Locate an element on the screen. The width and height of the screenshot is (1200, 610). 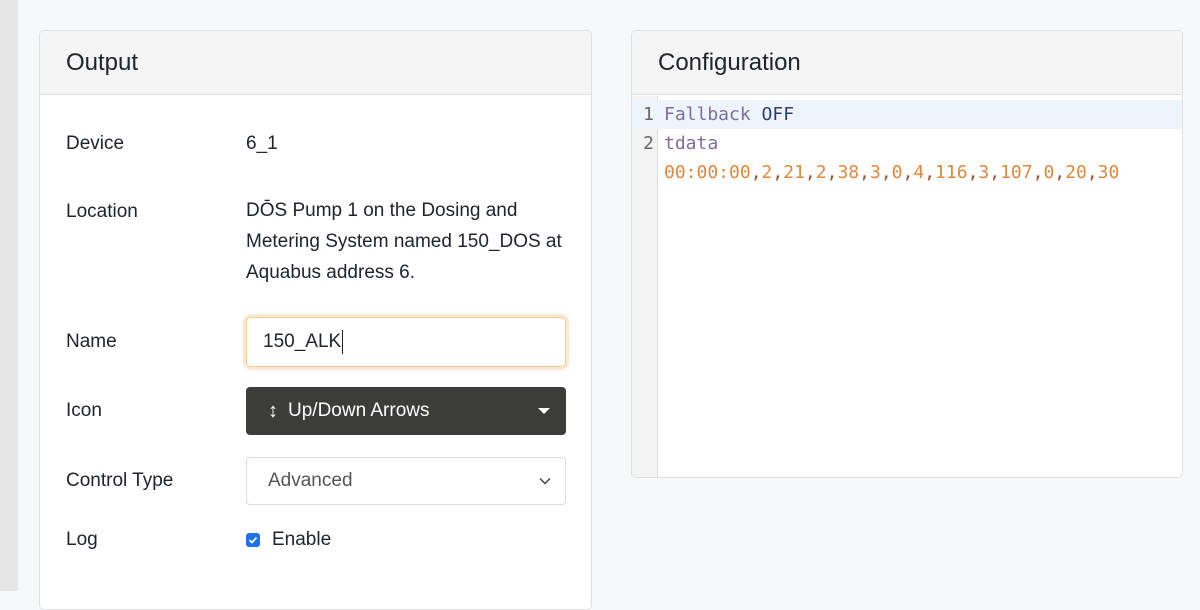
code-token: 116 is located at coordinates (951, 172).